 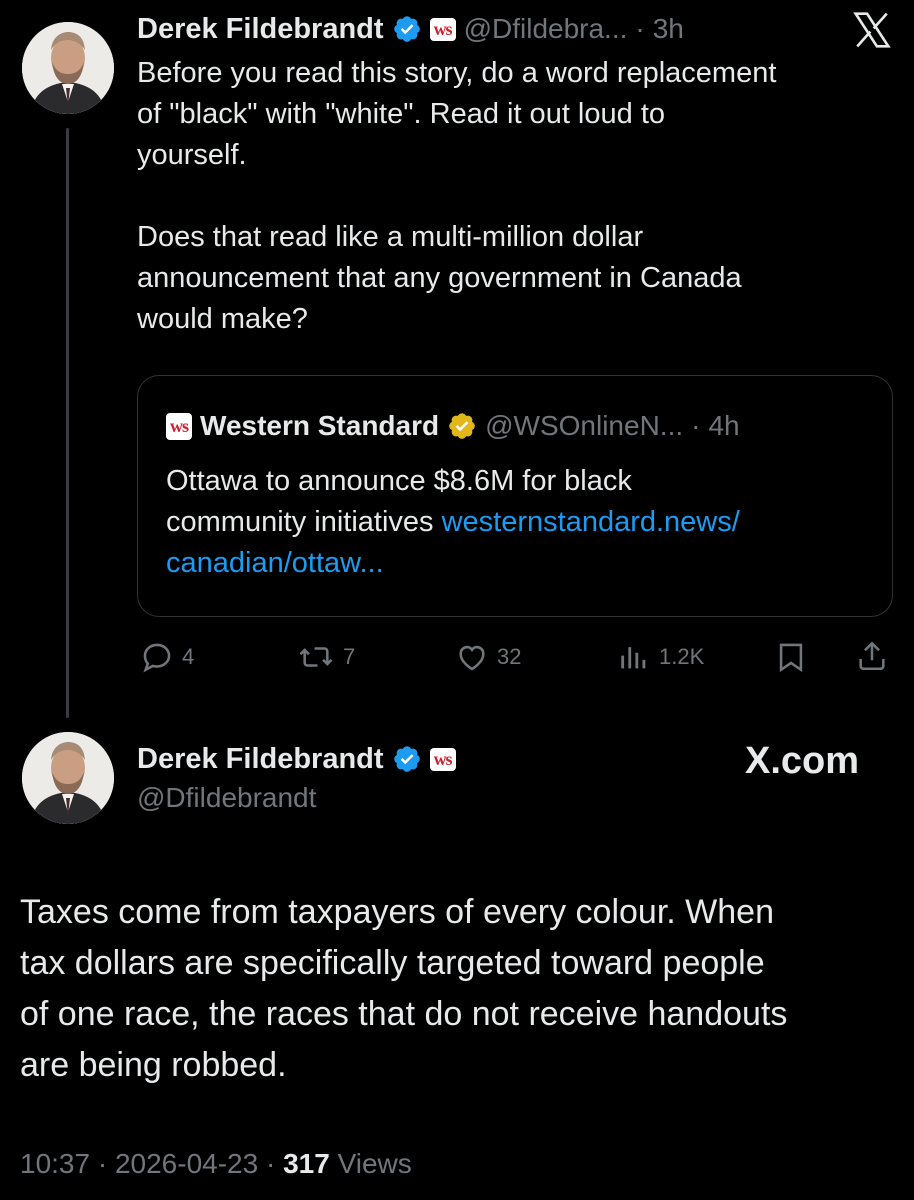 I want to click on gold-verified-badge-icon, so click(x=462, y=426).